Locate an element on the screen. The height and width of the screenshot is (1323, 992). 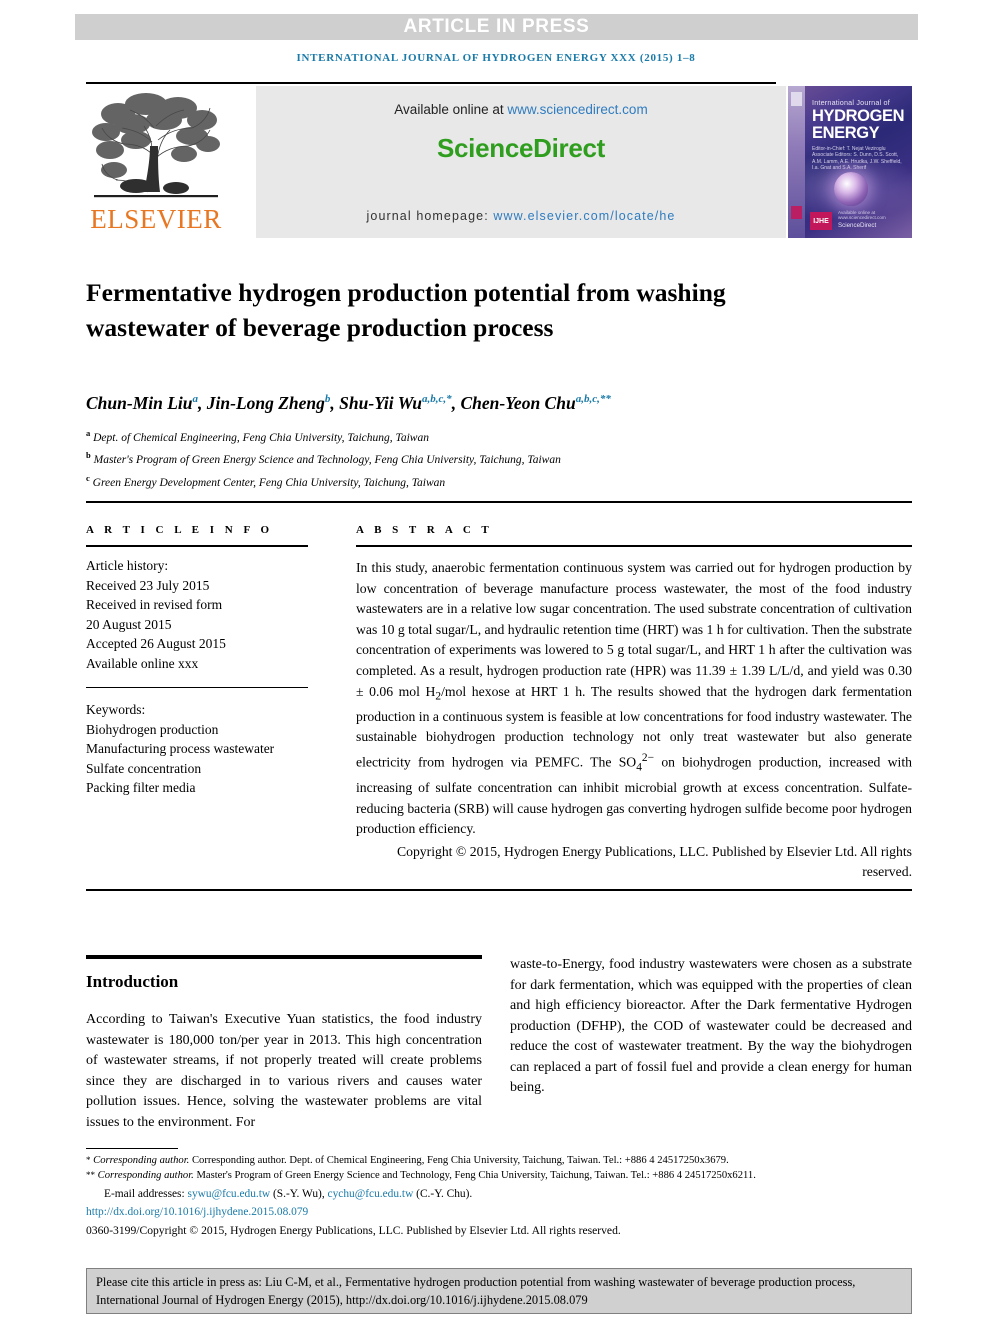
keyword-item: Manufacturing process wastewater is located at coordinates (180, 748).